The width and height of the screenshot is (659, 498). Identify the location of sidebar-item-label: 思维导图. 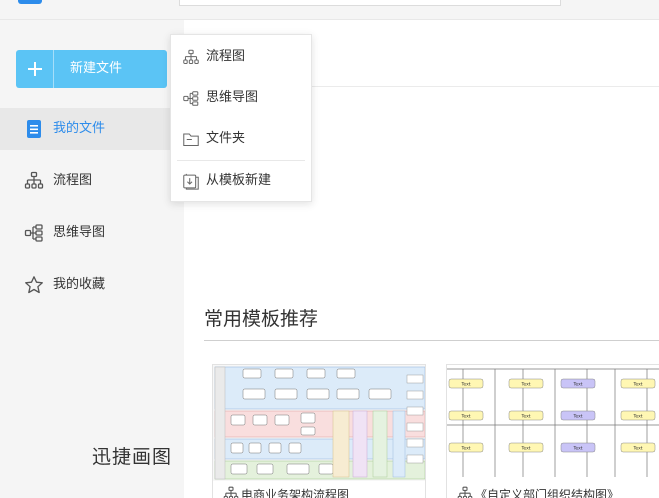
(79, 232).